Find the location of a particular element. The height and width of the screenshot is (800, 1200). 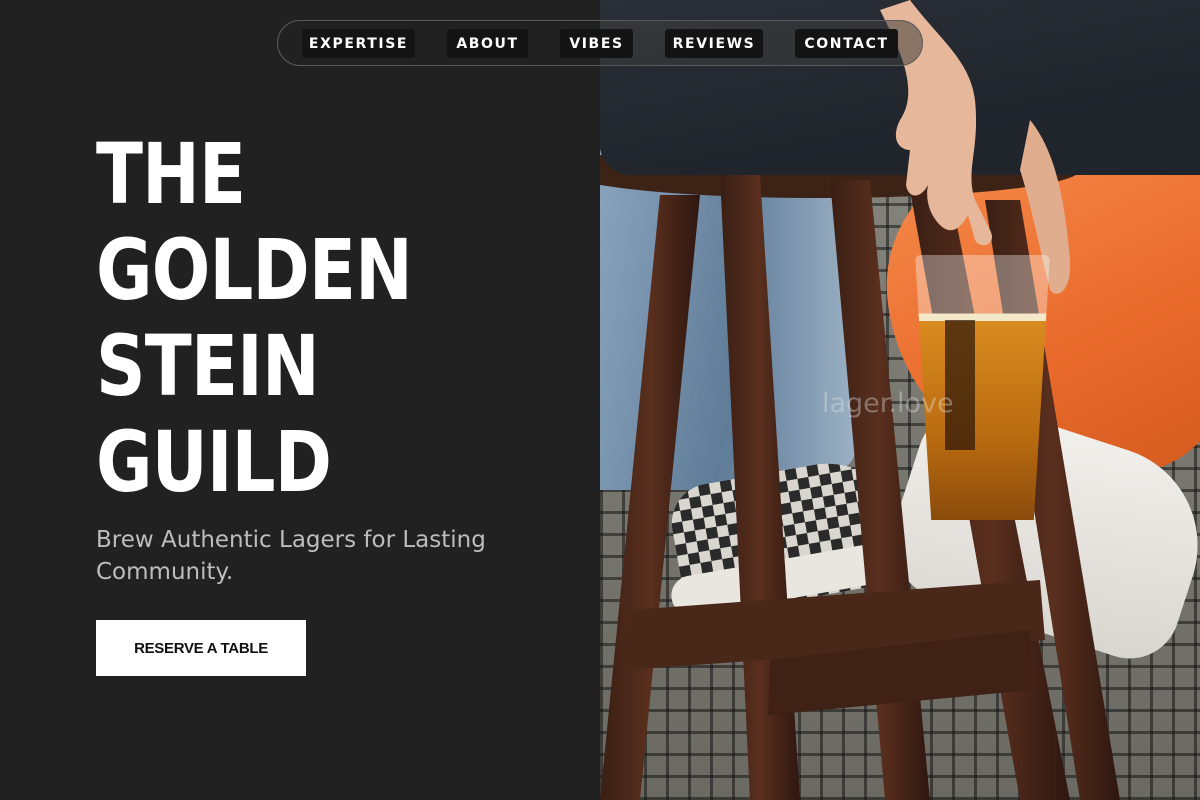

main-nav: EXPERTISE ABOUT VIBES REVIEWS CONTACT is located at coordinates (600, 43).